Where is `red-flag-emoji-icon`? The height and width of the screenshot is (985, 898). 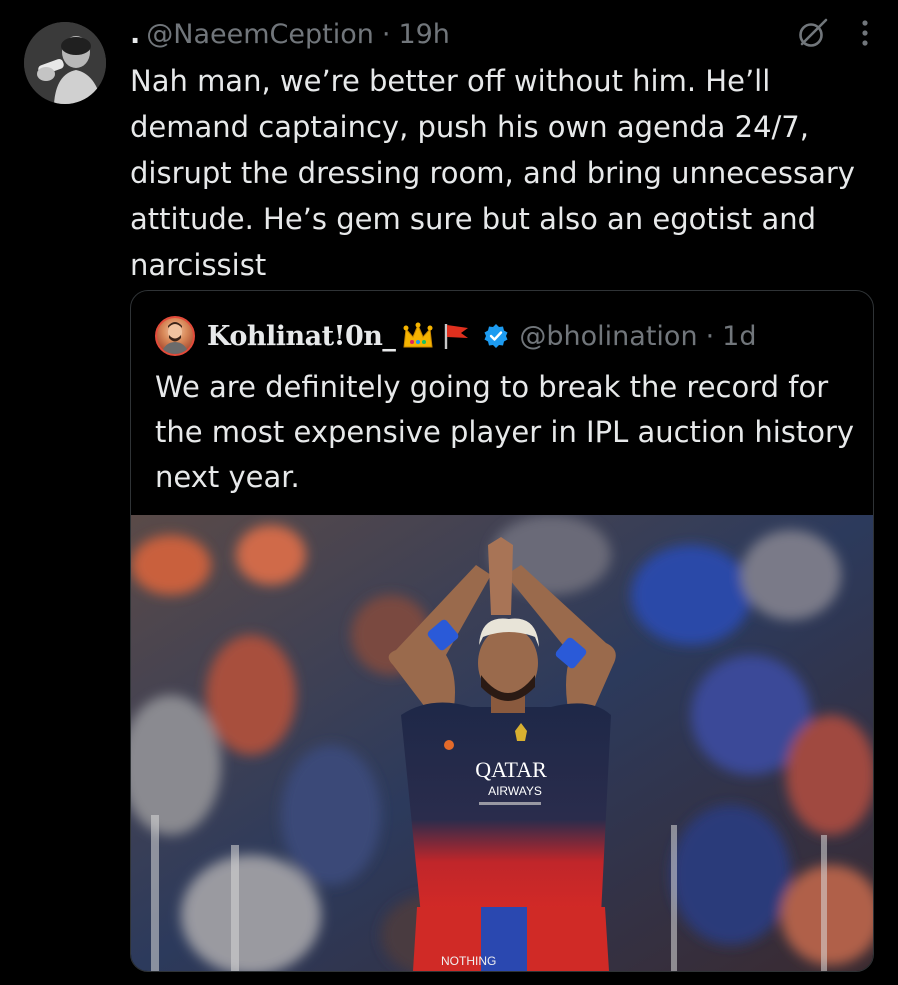
red-flag-emoji-icon is located at coordinates (456, 336).